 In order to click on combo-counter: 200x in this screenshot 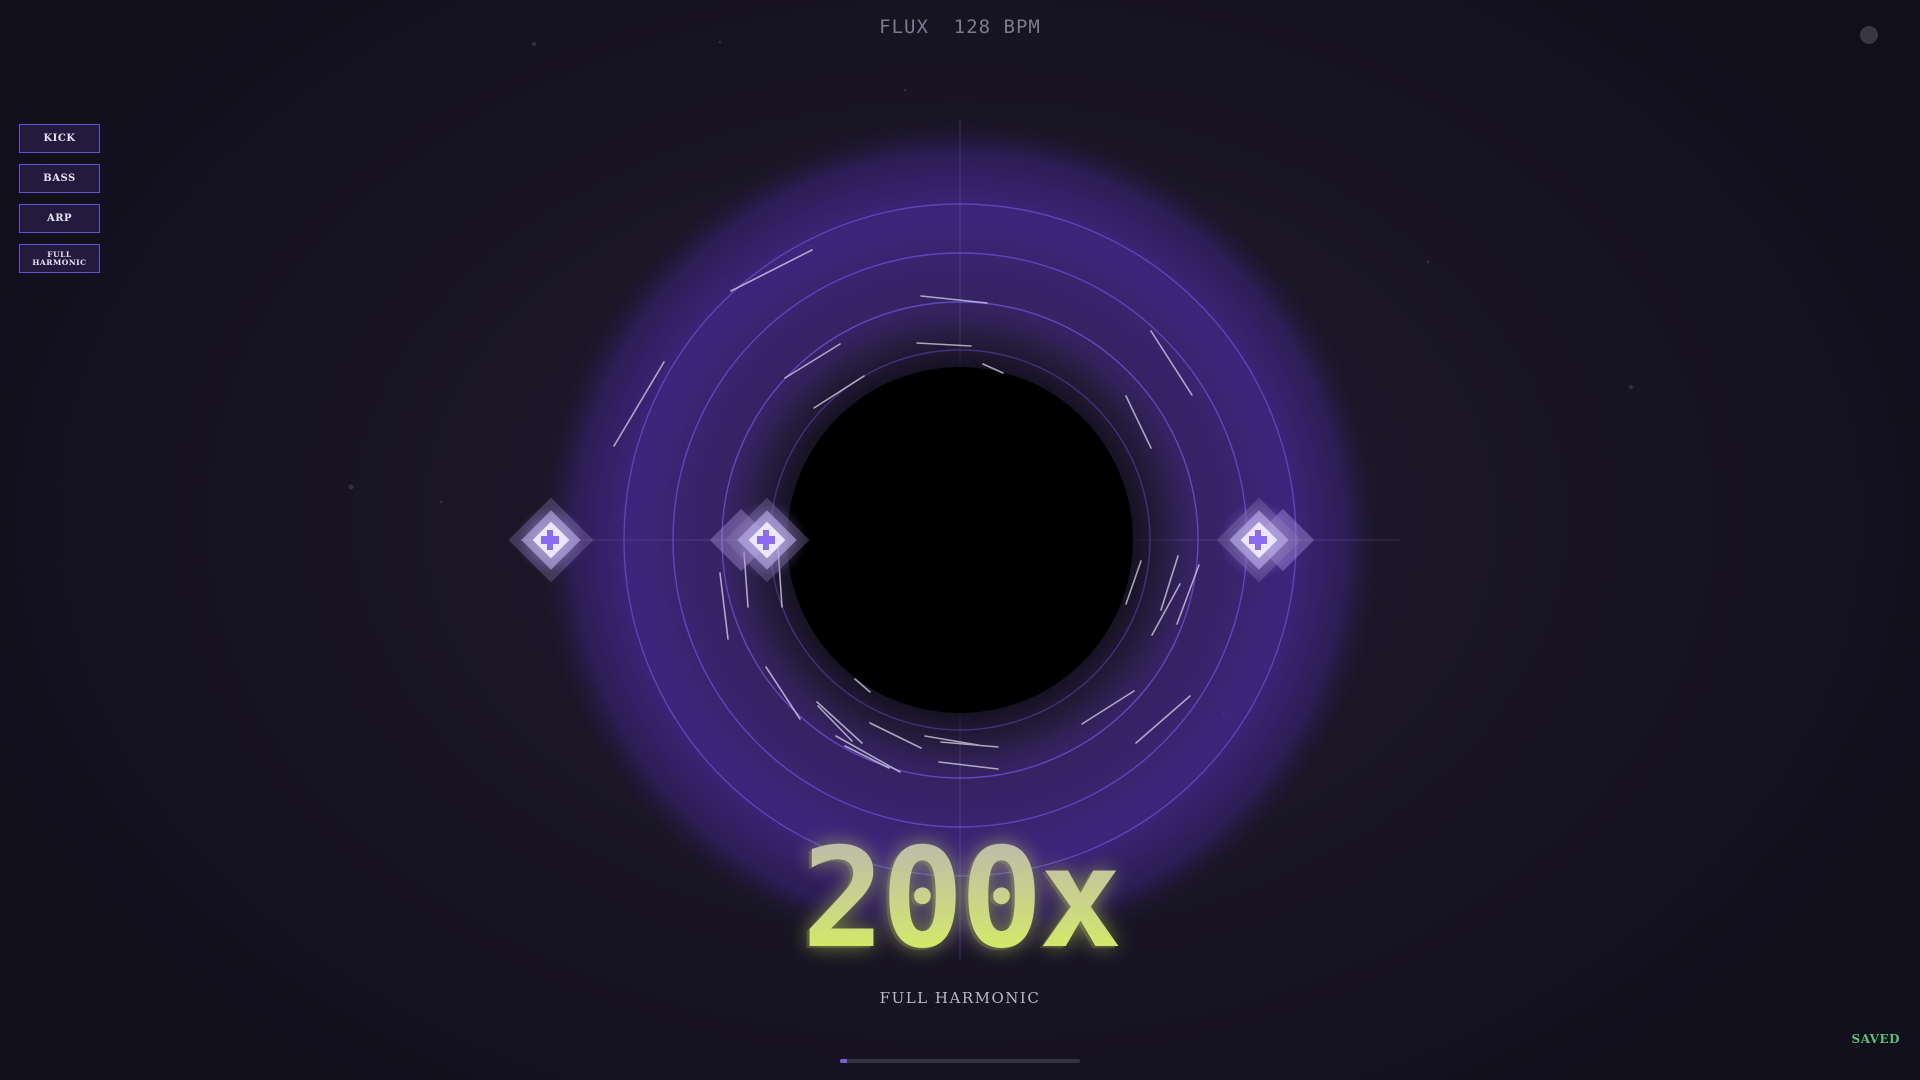, I will do `click(960, 899)`.